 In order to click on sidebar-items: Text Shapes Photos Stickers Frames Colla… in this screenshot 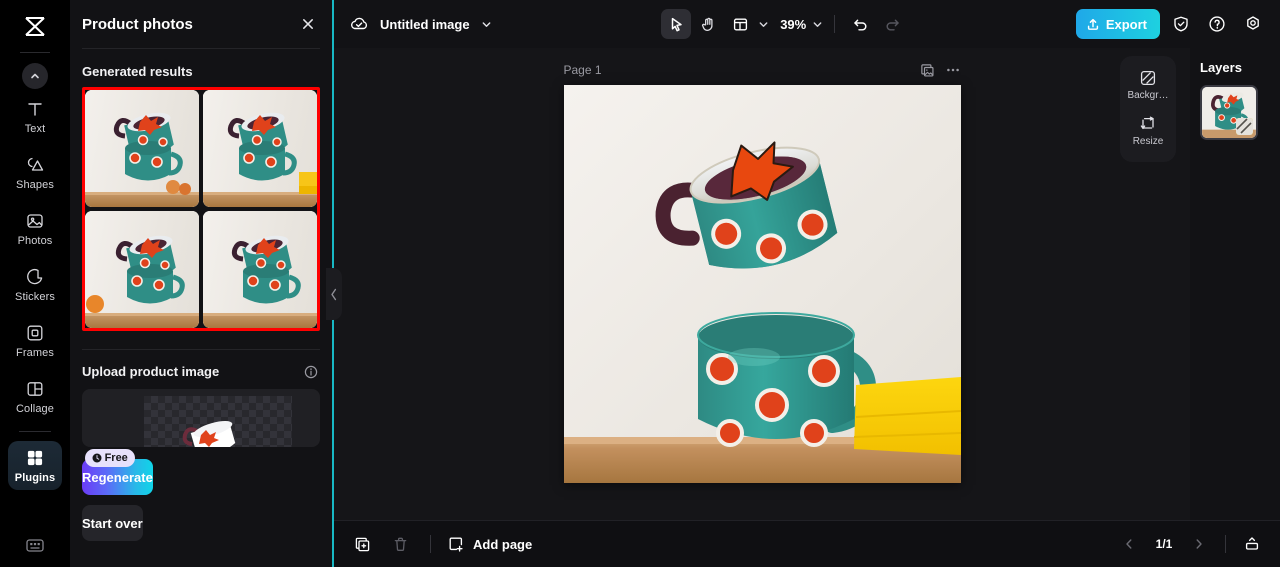, I will do `click(35, 287)`.